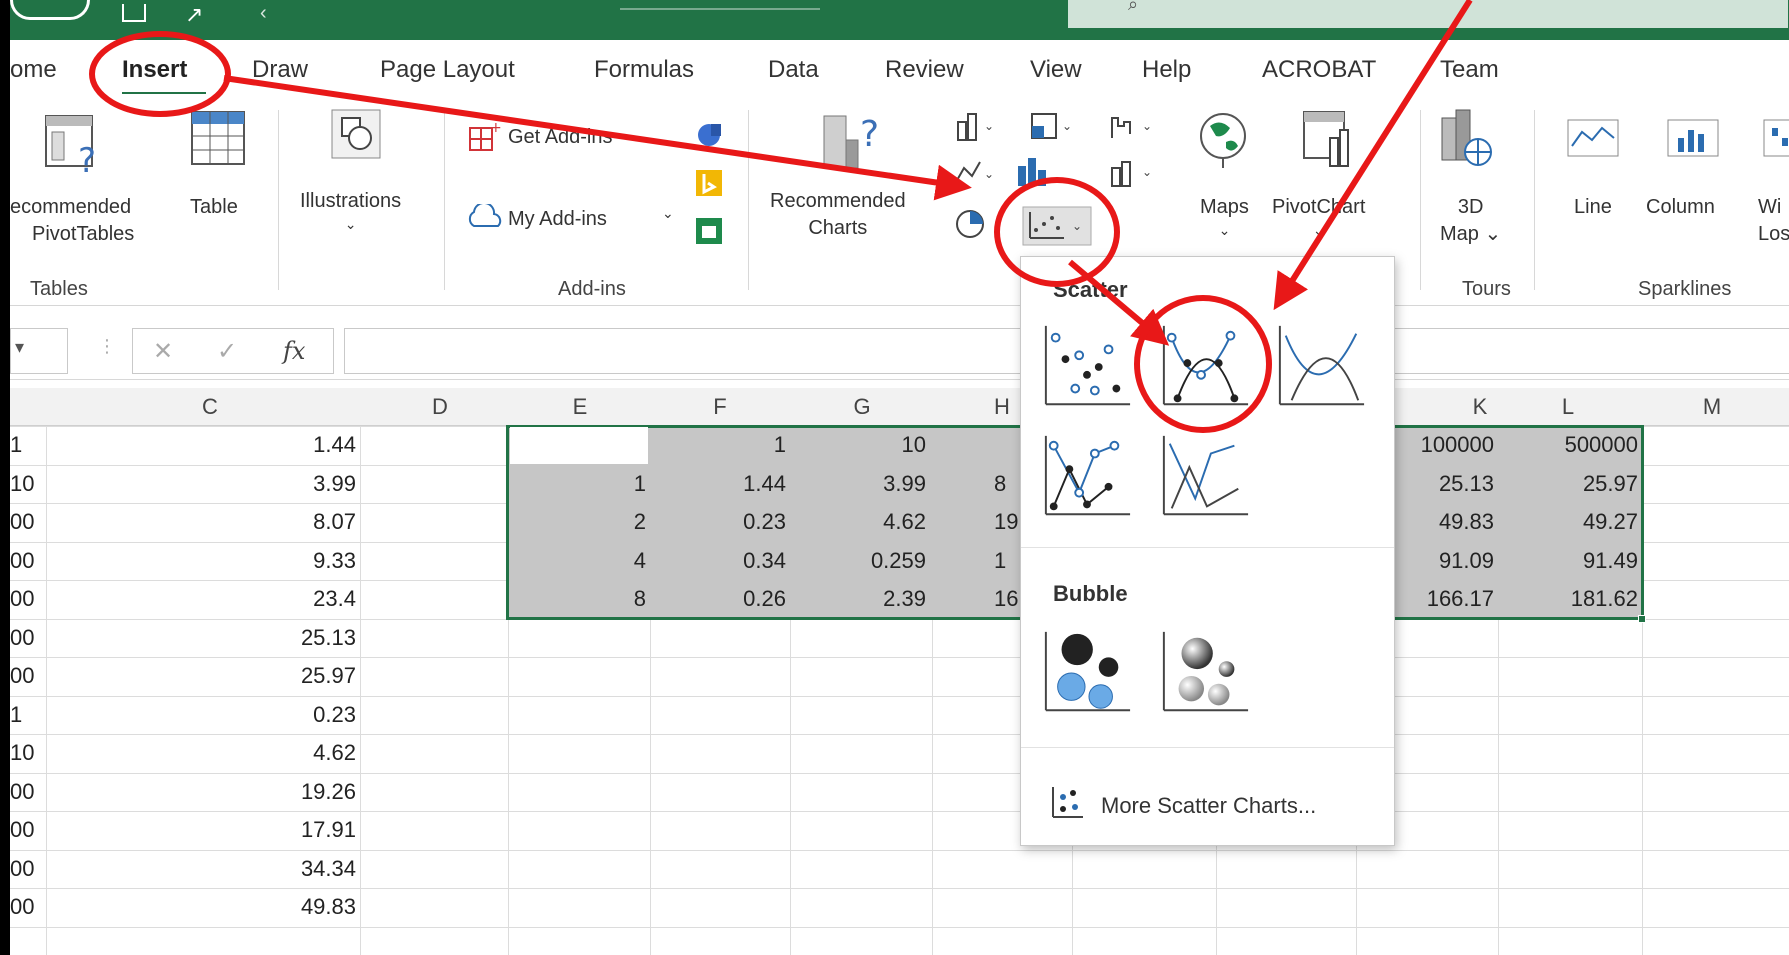  I want to click on tab-help: Help, so click(1166, 70).